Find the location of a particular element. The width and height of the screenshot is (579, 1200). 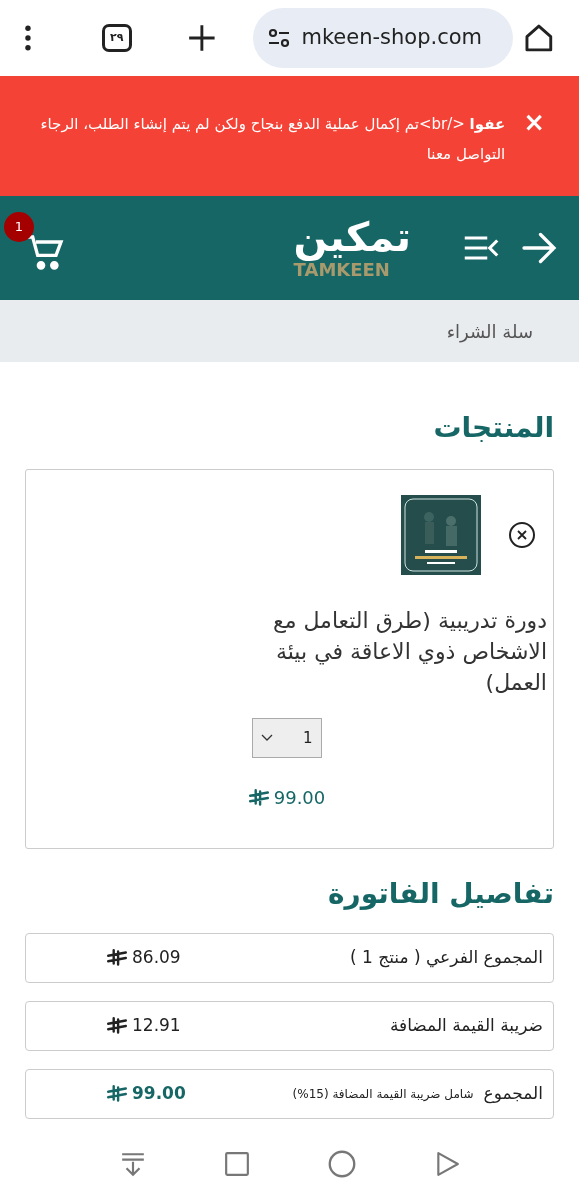

breadcrumb-text: سلة الشراء is located at coordinates (489, 332).